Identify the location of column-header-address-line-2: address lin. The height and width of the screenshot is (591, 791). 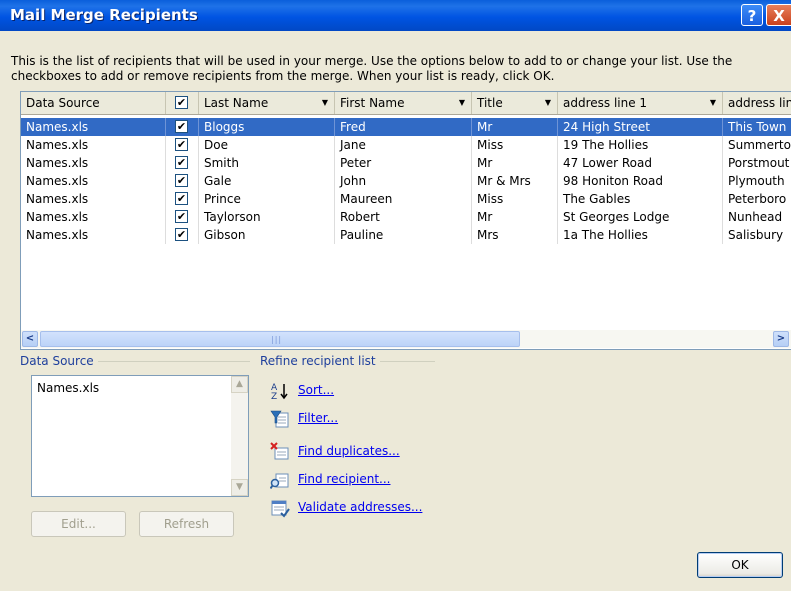
(757, 103).